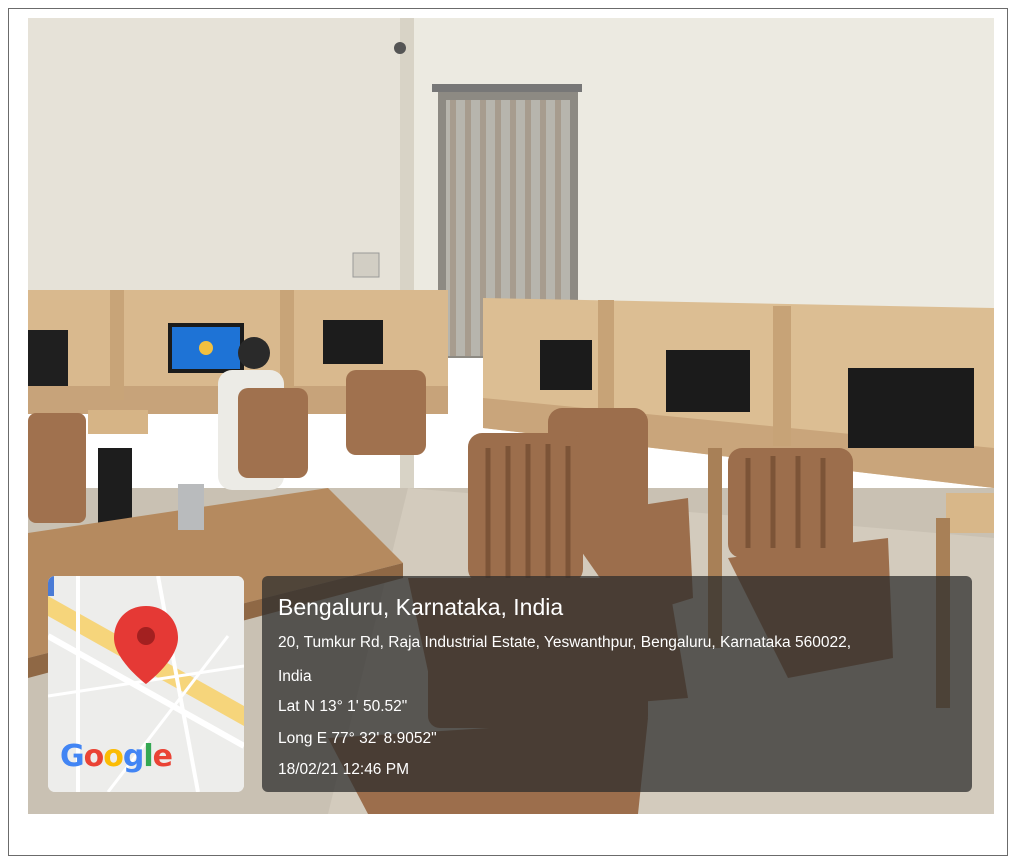 The image size is (1014, 861). What do you see at coordinates (116, 756) in the screenshot?
I see `google-logo: Google` at bounding box center [116, 756].